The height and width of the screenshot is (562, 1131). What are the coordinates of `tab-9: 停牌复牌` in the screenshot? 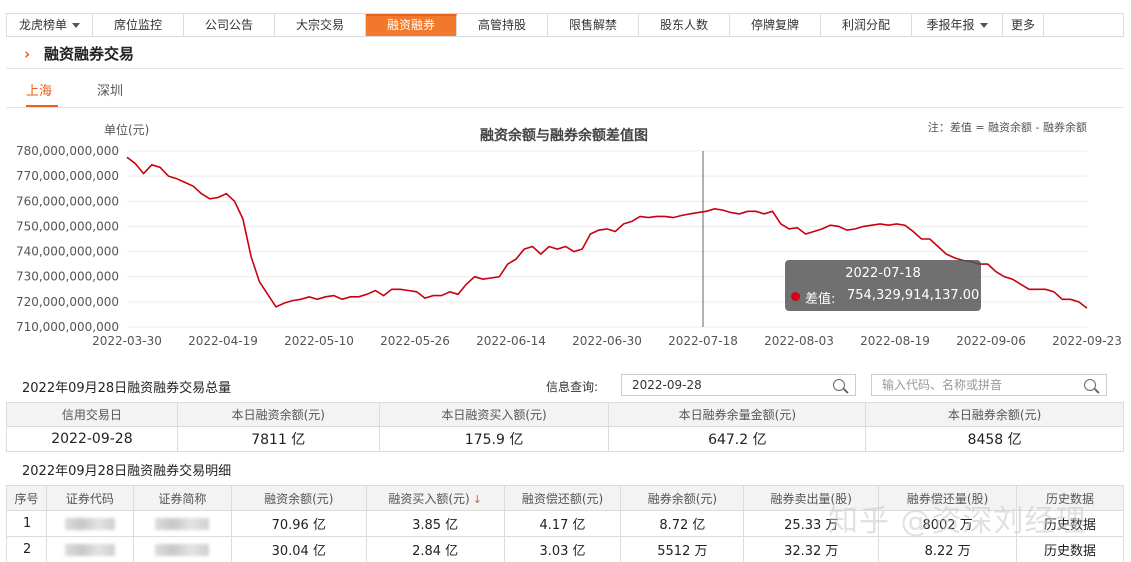 It's located at (775, 25).